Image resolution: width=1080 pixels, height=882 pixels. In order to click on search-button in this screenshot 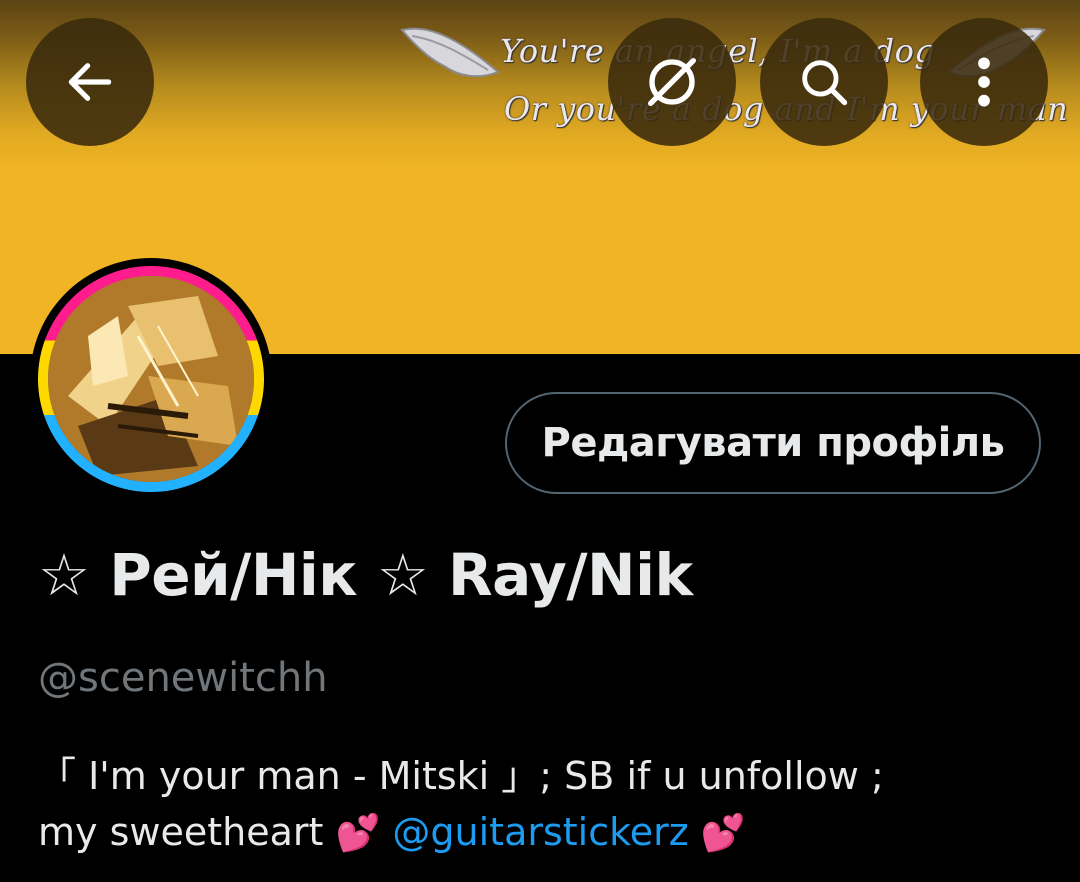, I will do `click(824, 82)`.